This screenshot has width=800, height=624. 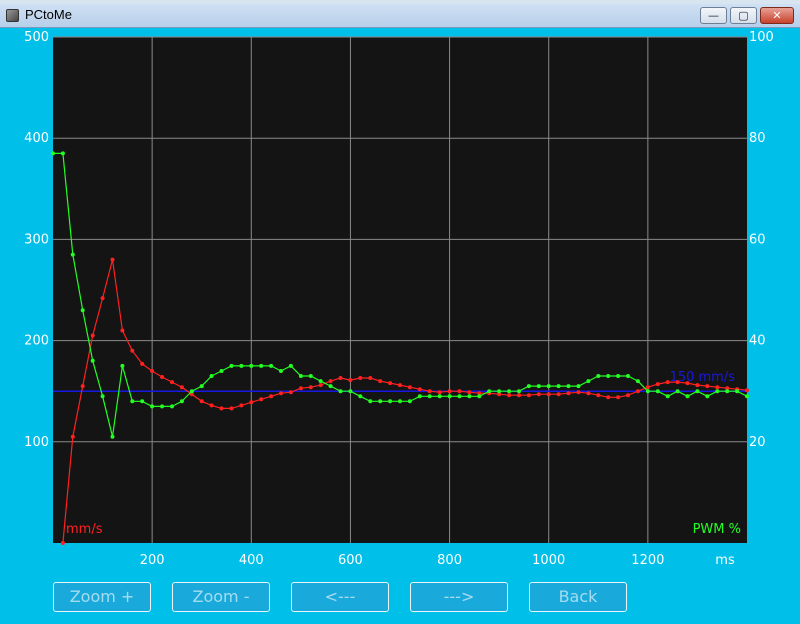 I want to click on title-bar: PCtoMe — ▢ ✕, so click(x=400, y=16).